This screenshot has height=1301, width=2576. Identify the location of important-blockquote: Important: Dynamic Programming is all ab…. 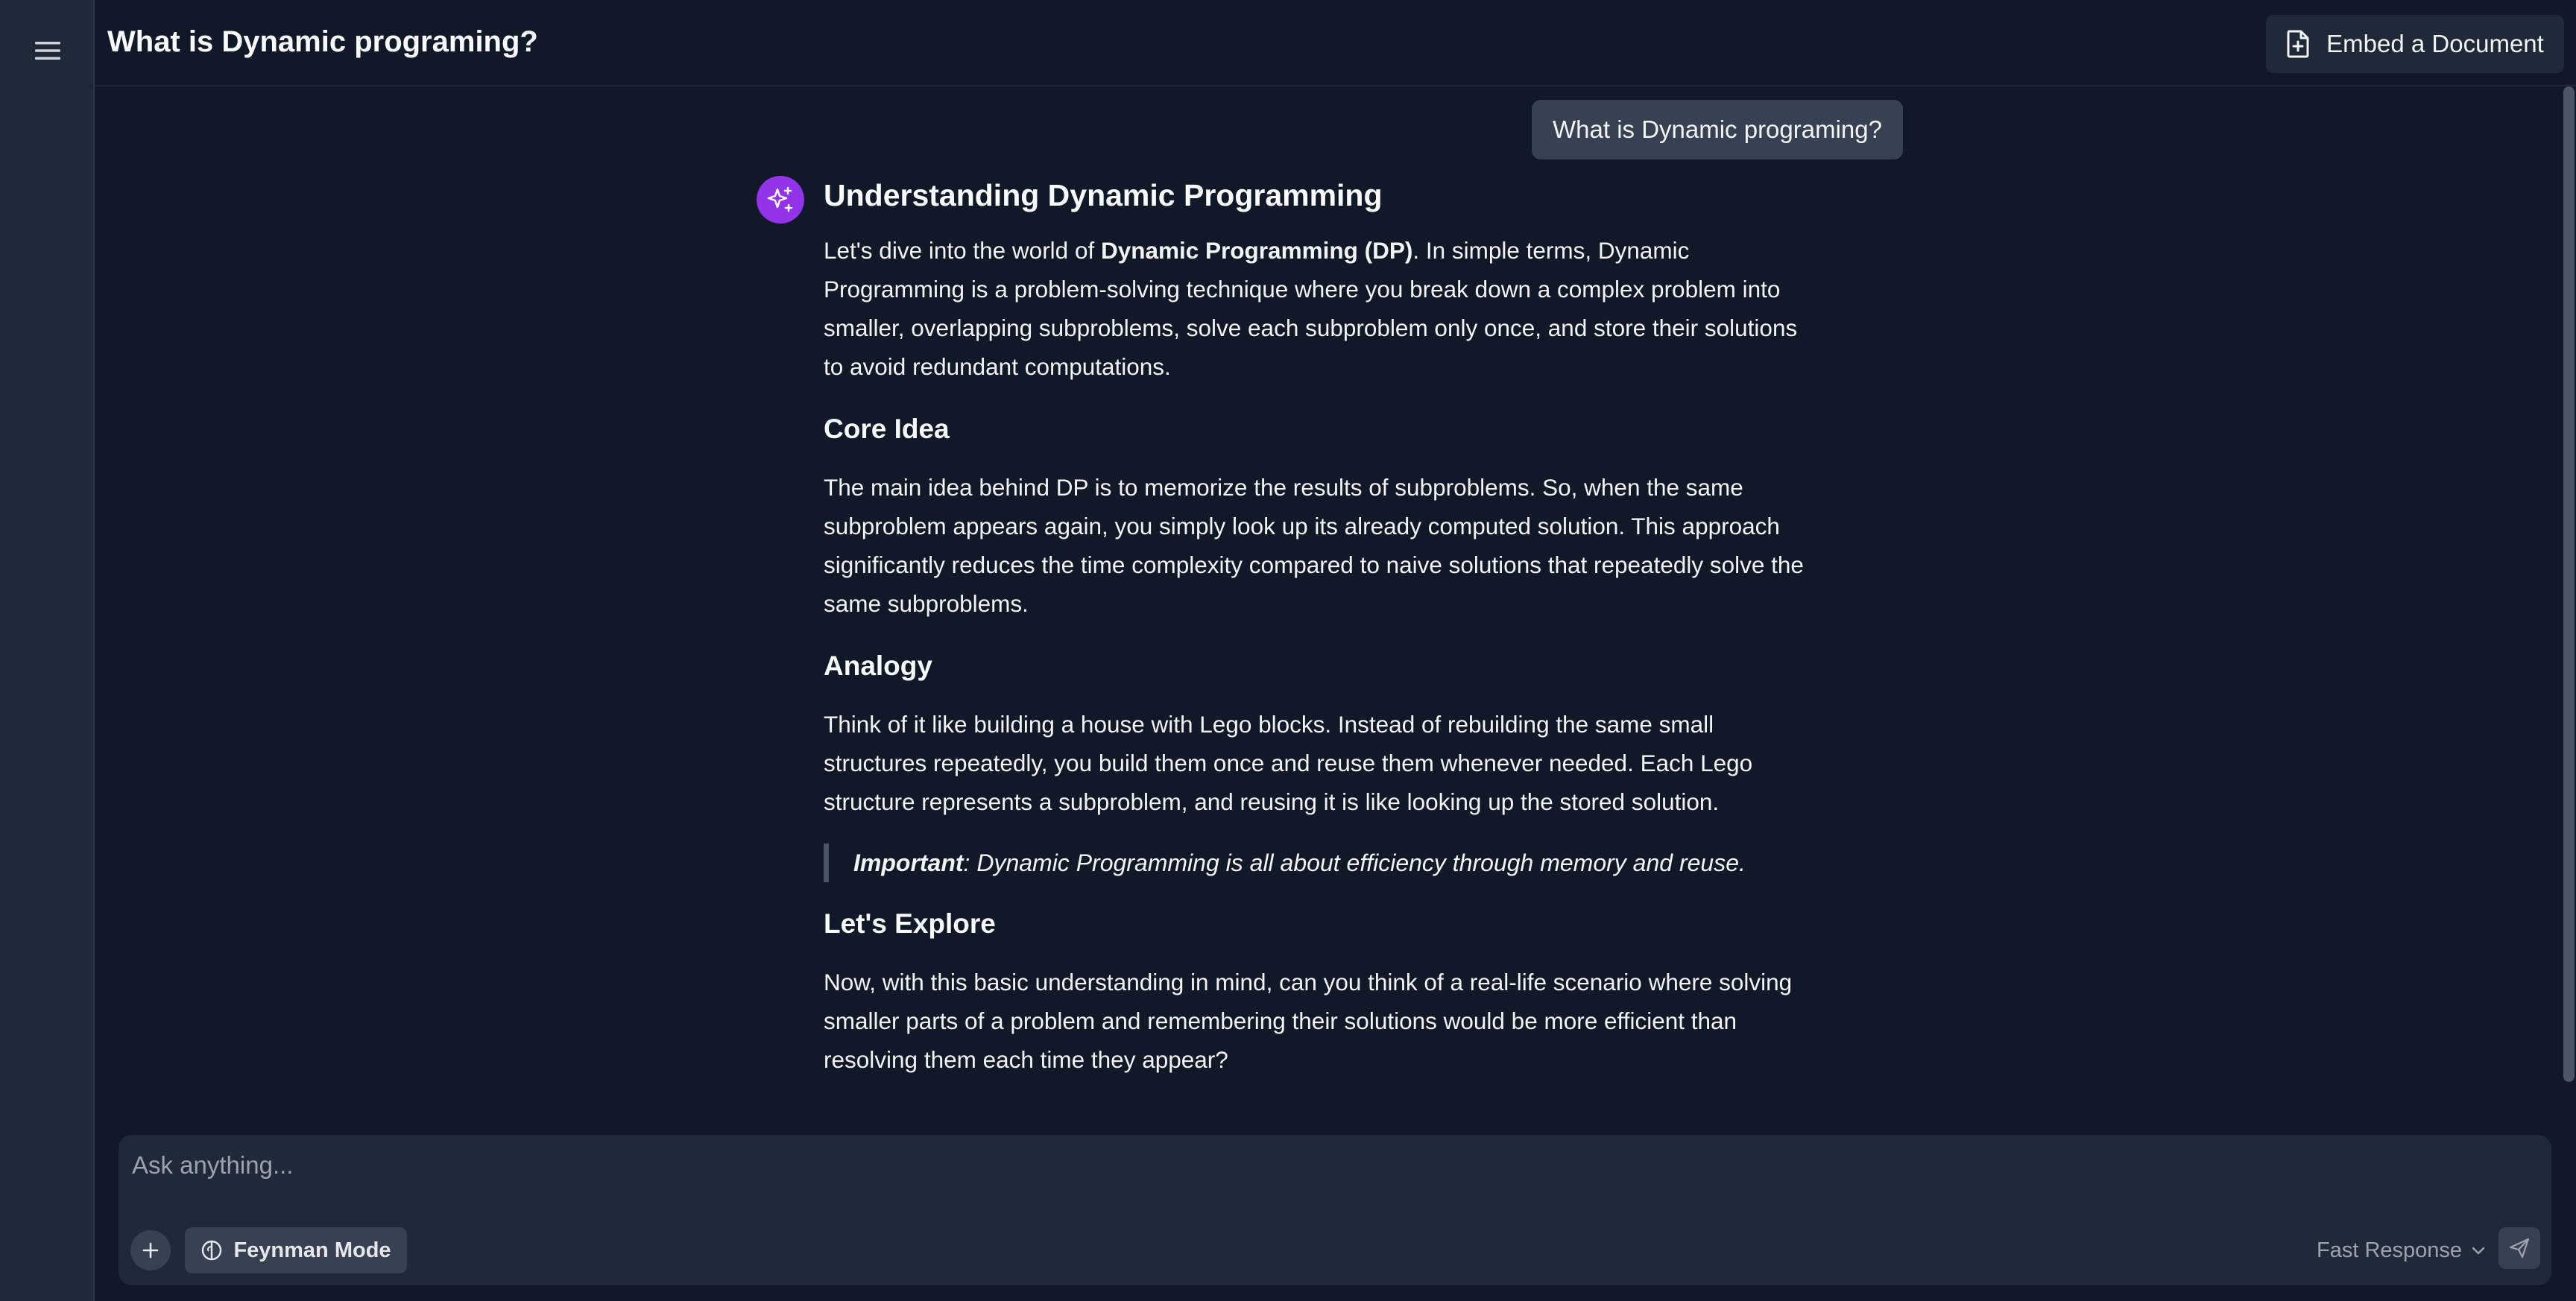
(1323, 862).